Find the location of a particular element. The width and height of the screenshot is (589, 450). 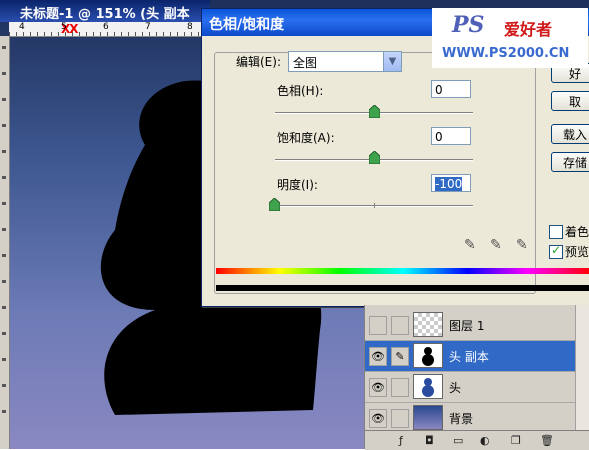

edit-select-value: 全图 is located at coordinates (305, 63).